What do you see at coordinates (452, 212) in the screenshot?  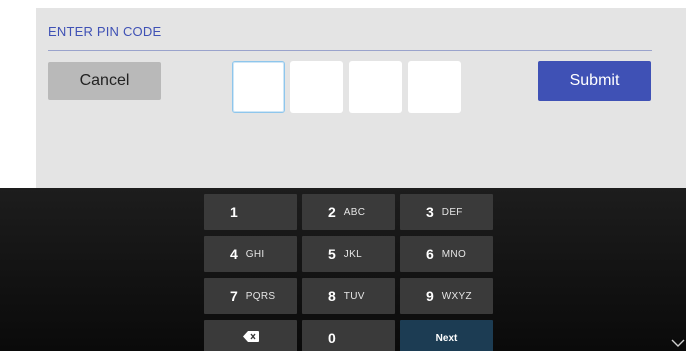 I see `key-letters: DEF` at bounding box center [452, 212].